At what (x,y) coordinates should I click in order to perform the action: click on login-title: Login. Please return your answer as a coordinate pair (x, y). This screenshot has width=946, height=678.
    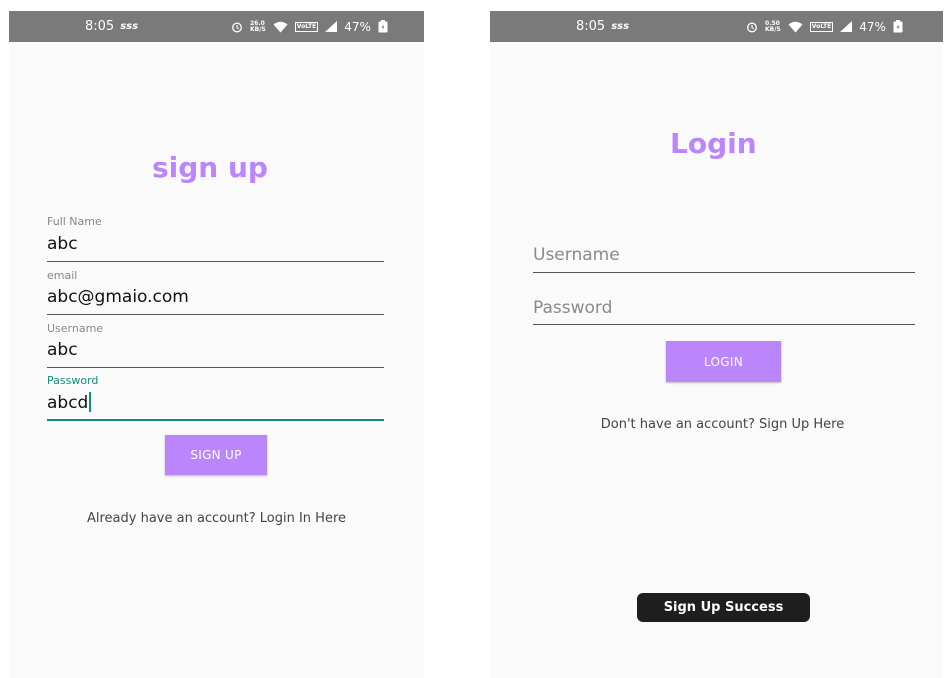
    Looking at the image, I should click on (713, 143).